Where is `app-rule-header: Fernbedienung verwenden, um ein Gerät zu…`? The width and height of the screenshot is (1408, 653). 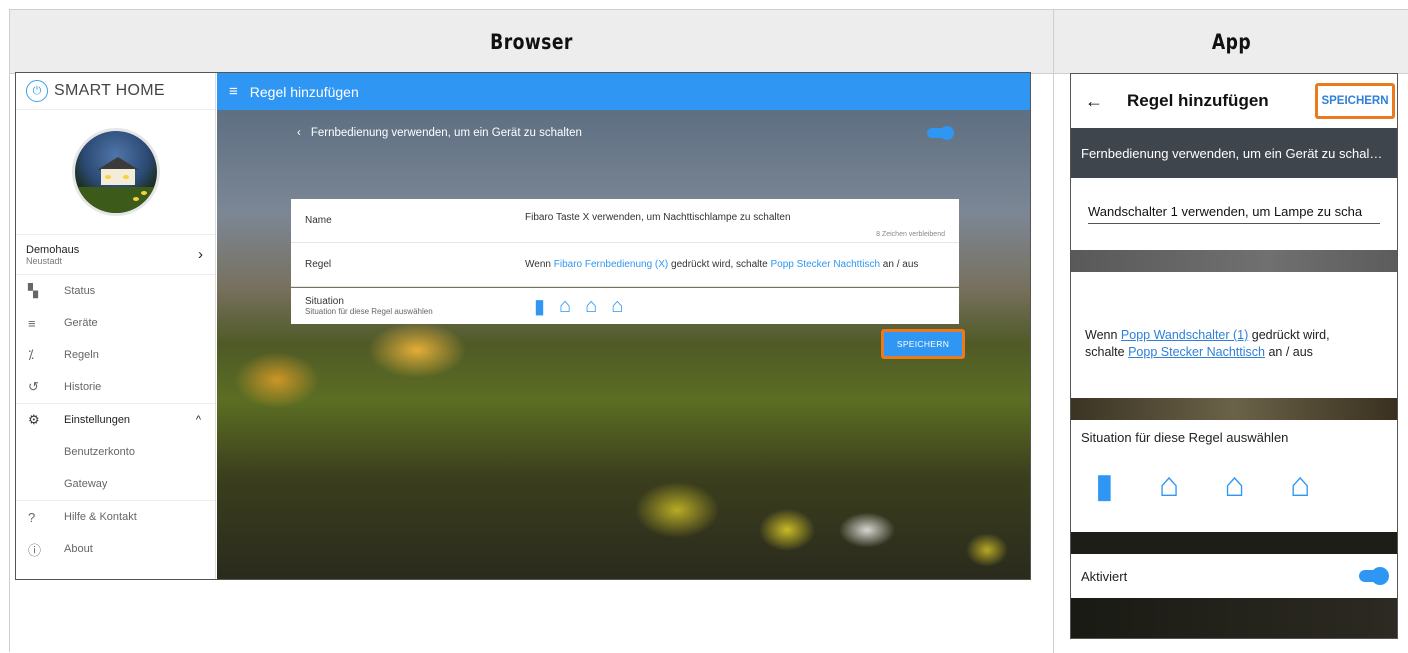 app-rule-header: Fernbedienung verwenden, um ein Gerät zu… is located at coordinates (1234, 153).